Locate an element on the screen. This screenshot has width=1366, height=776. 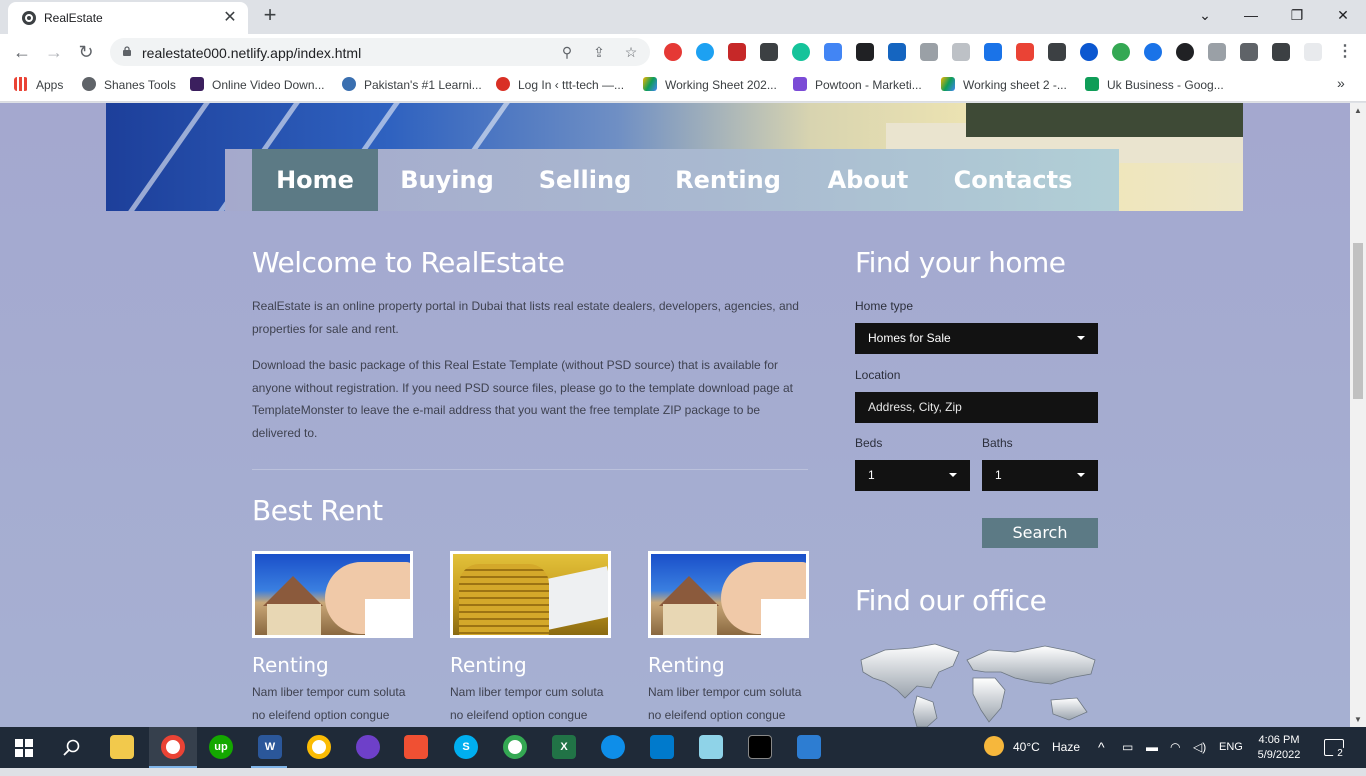
upwork-icon: up is located at coordinates (221, 747).